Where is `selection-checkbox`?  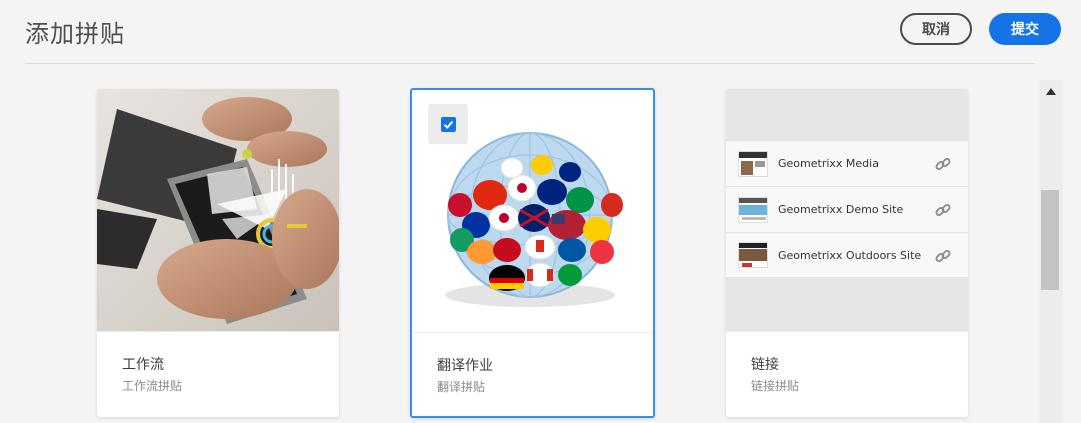 selection-checkbox is located at coordinates (448, 124).